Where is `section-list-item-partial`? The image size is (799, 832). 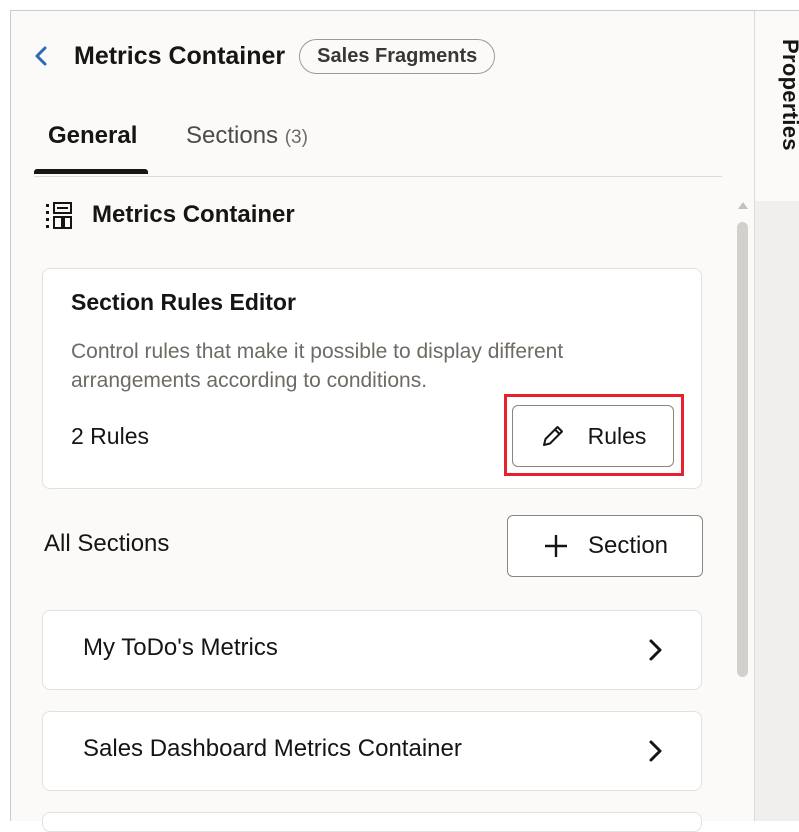 section-list-item-partial is located at coordinates (372, 822).